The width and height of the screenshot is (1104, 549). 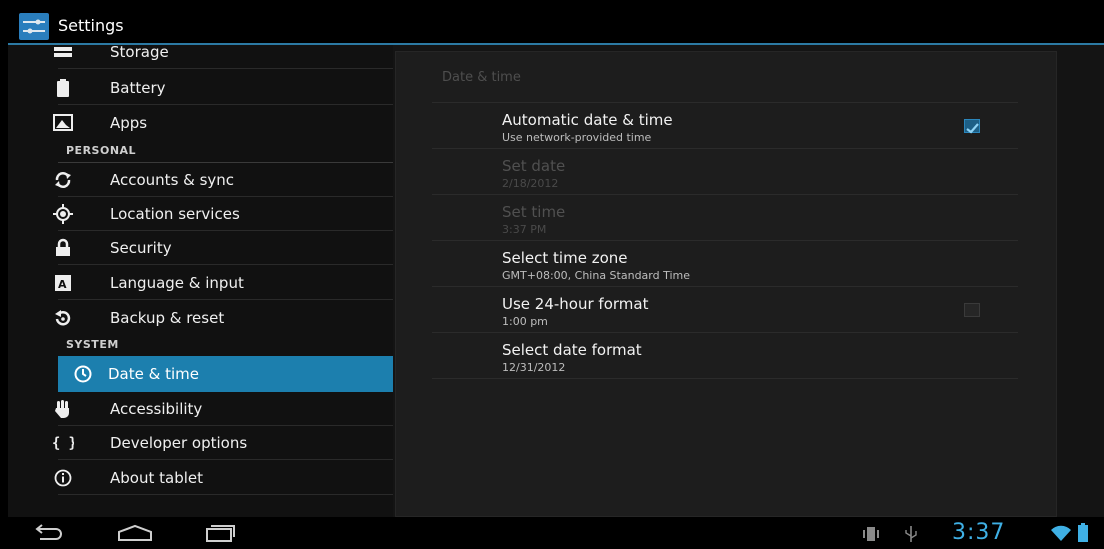 I want to click on vibrate-icon, so click(x=871, y=536).